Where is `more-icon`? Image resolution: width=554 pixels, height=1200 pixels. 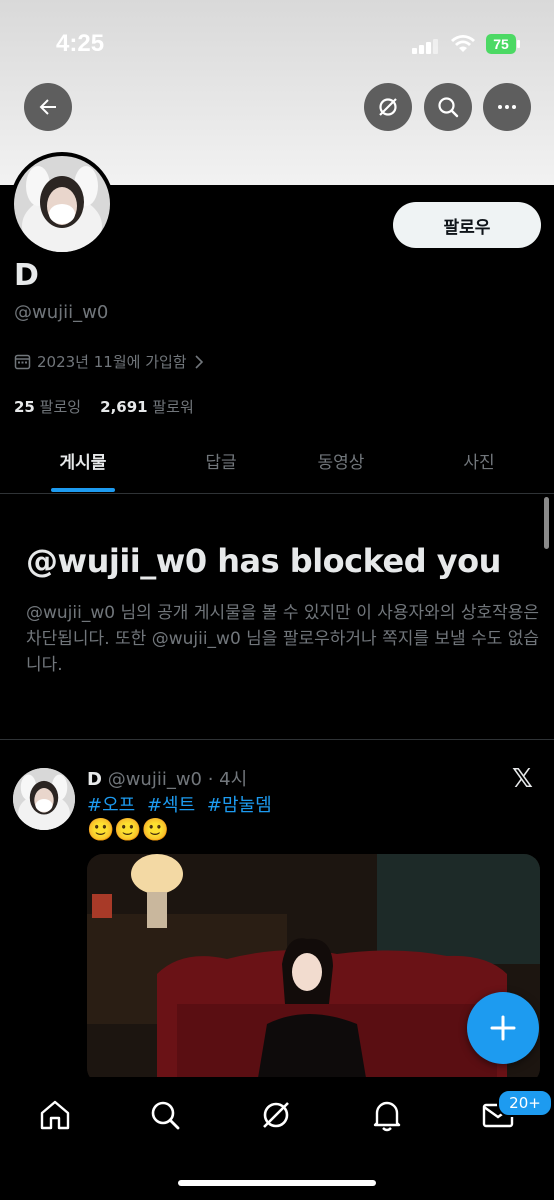
more-icon is located at coordinates (507, 107).